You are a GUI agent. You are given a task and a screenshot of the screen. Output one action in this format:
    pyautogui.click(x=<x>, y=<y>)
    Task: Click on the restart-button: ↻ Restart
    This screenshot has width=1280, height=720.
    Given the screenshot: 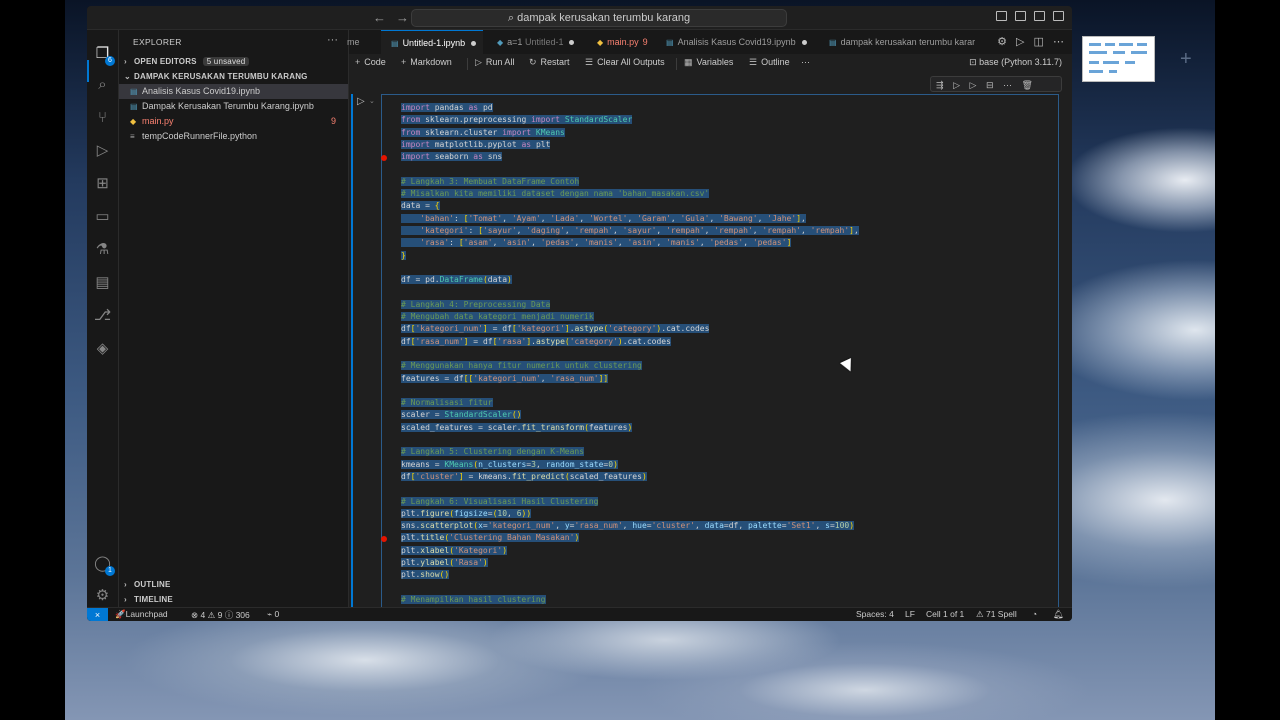 What is the action you would take?
    pyautogui.click(x=549, y=62)
    